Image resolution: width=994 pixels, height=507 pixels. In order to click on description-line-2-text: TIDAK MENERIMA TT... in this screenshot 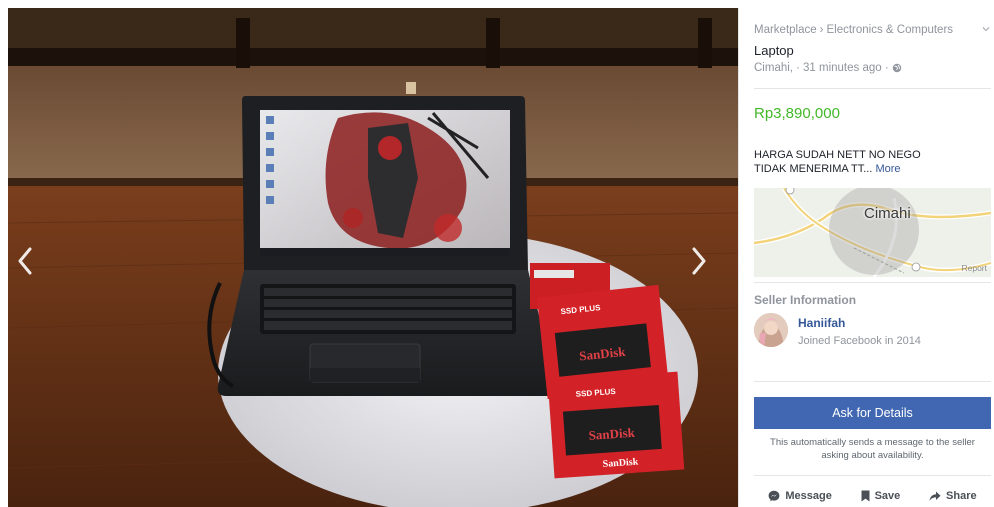, I will do `click(813, 169)`.